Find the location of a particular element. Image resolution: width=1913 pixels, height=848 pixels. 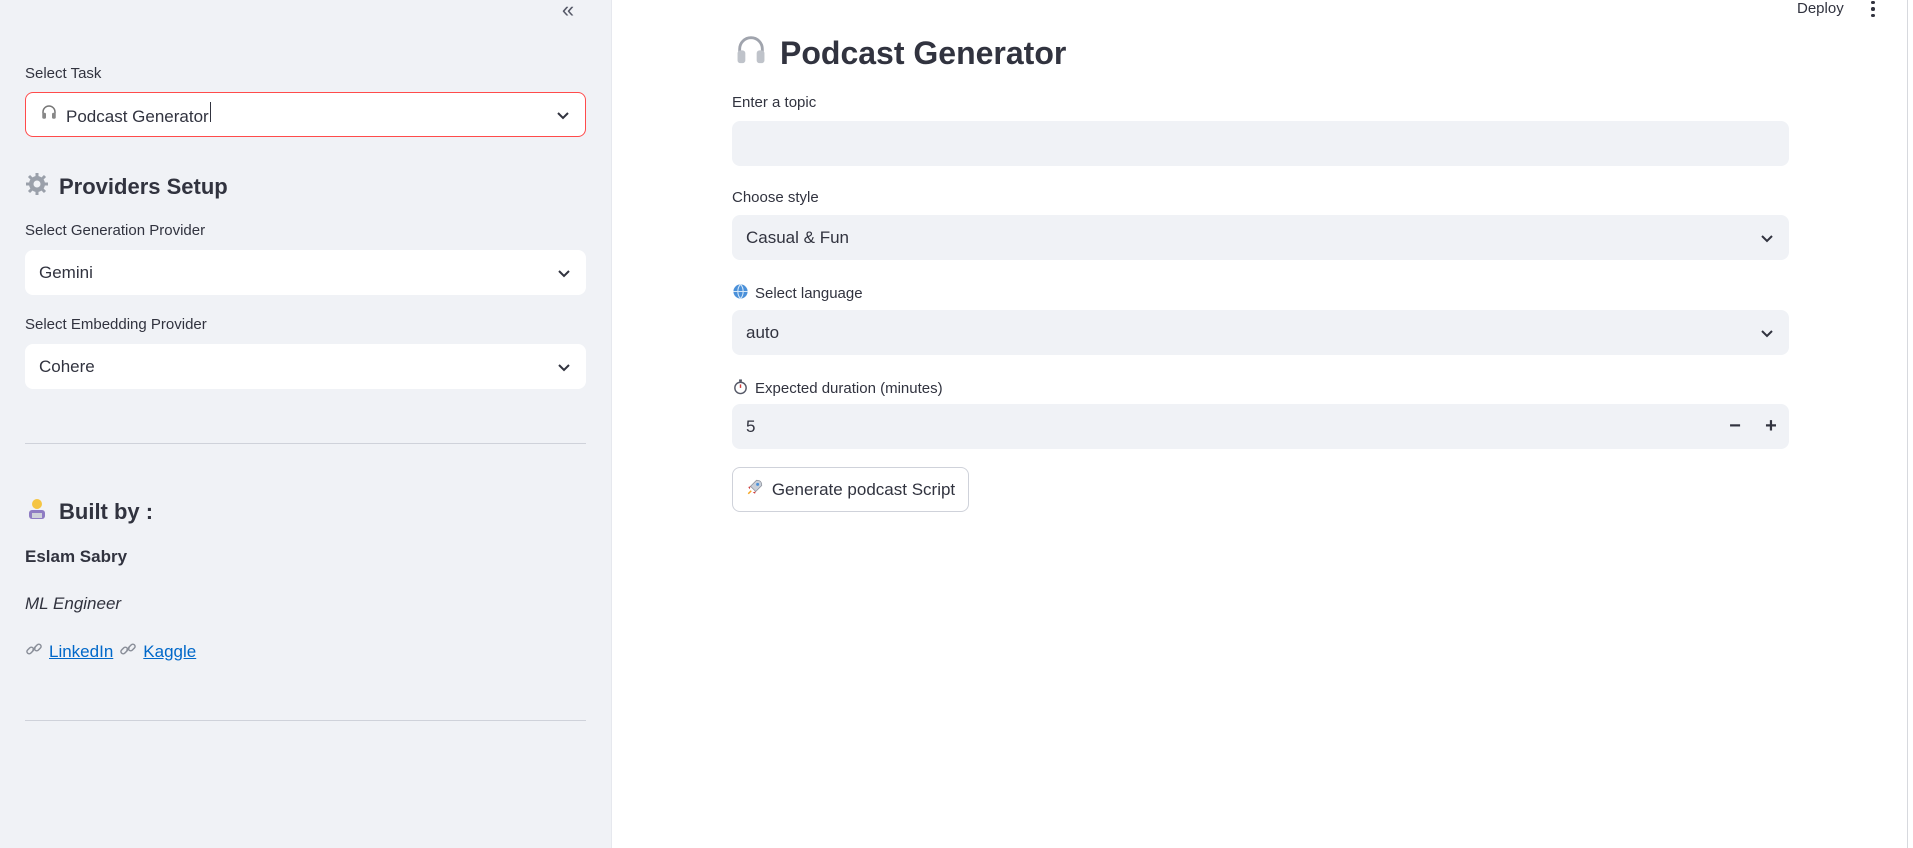

language-select-value: auto is located at coordinates (763, 332).